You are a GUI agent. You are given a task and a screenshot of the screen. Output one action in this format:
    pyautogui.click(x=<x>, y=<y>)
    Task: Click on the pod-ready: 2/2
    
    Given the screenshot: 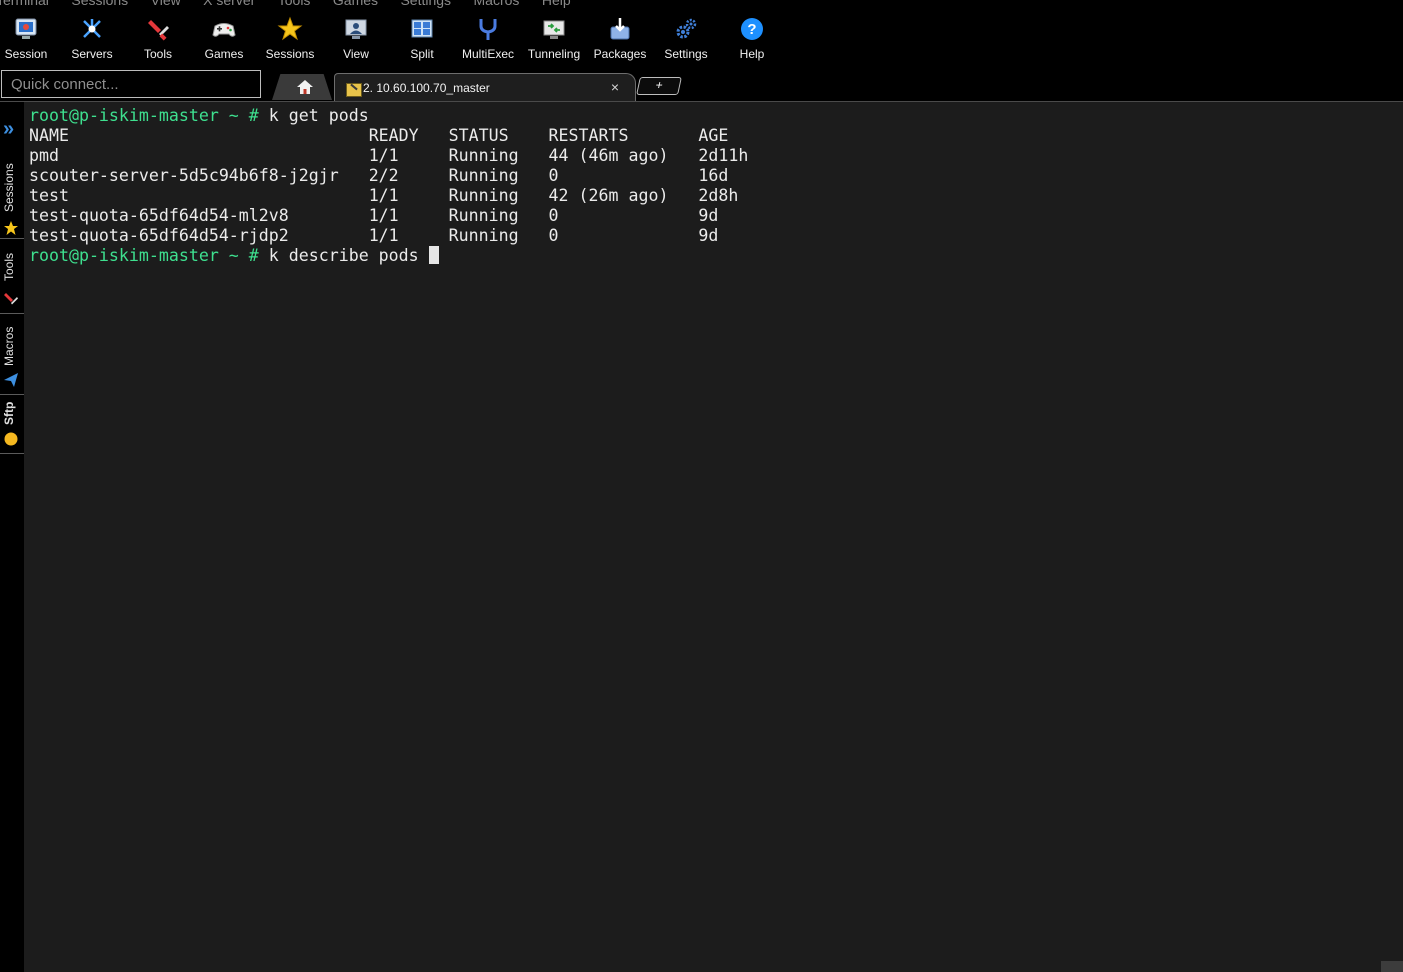 What is the action you would take?
    pyautogui.click(x=383, y=175)
    